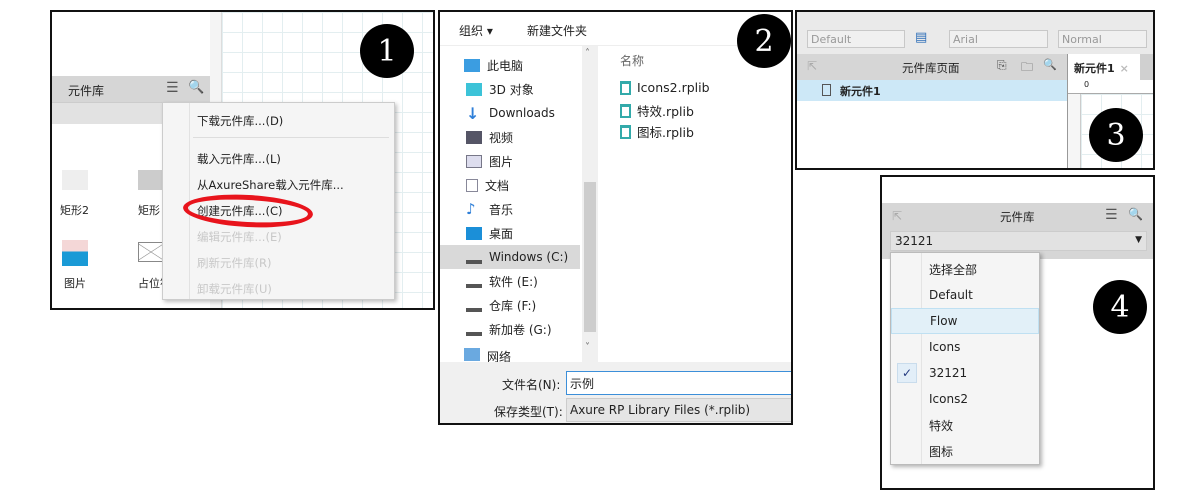  Describe the element at coordinates (510, 355) in the screenshot. I see `nav-network: 网络` at that location.